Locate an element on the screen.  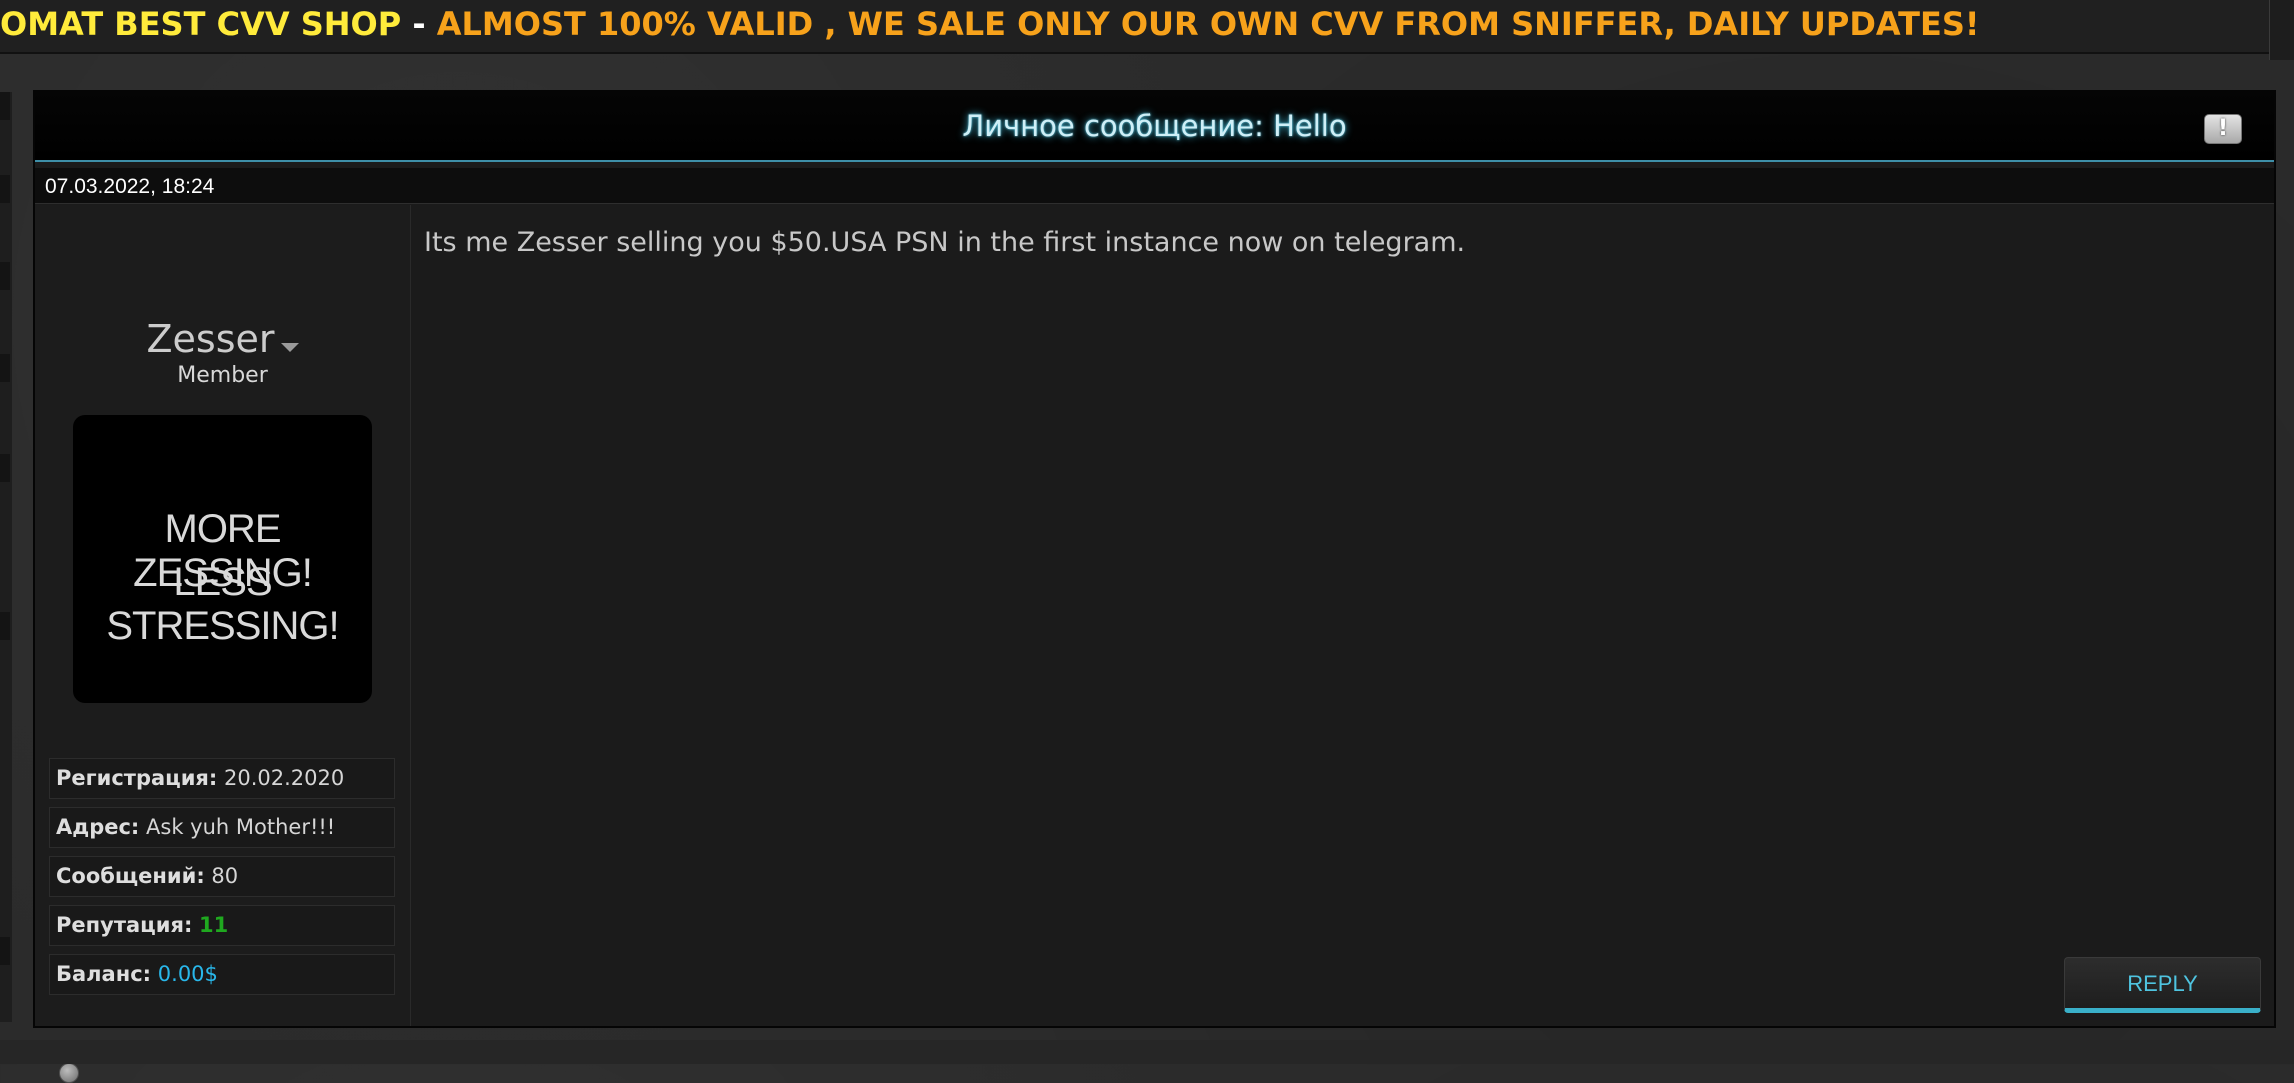
username-row: Zesser is located at coordinates (222, 339).